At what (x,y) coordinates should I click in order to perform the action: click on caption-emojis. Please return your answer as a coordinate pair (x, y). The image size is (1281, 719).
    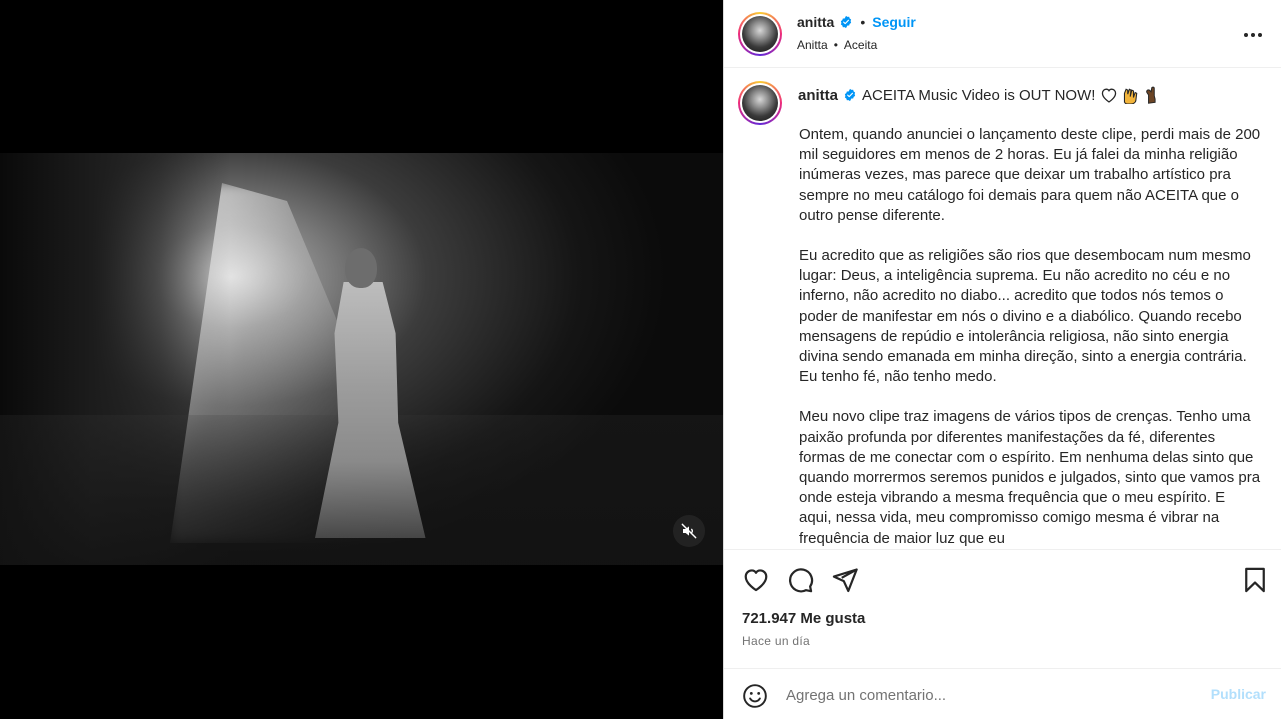
    Looking at the image, I should click on (1129, 95).